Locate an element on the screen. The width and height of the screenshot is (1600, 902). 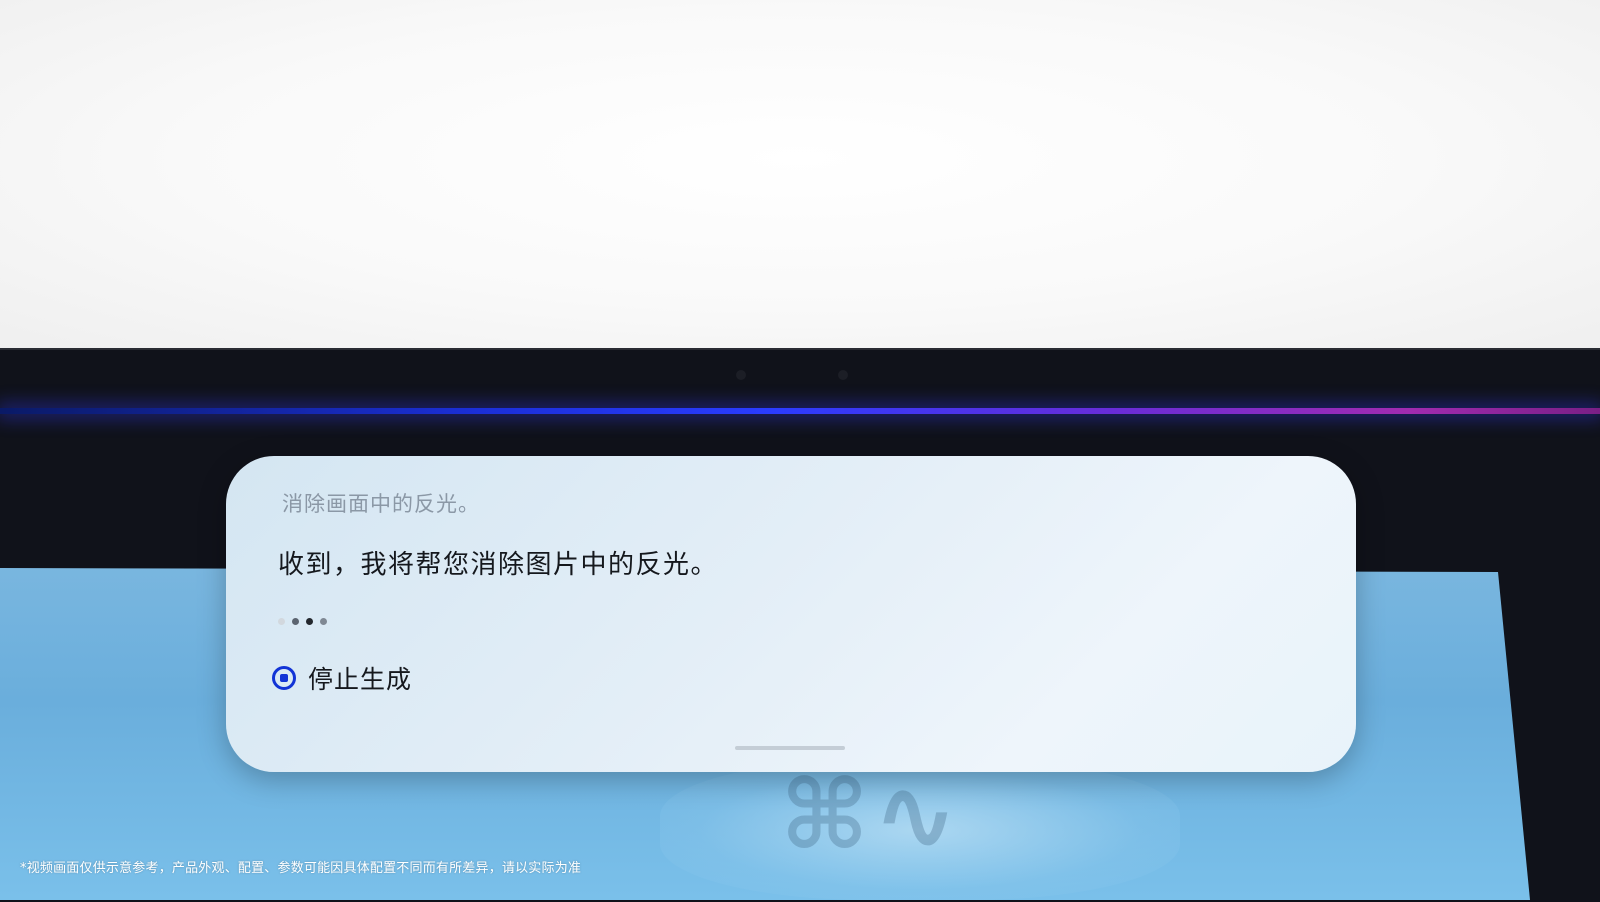
camera-dot is located at coordinates (741, 375).